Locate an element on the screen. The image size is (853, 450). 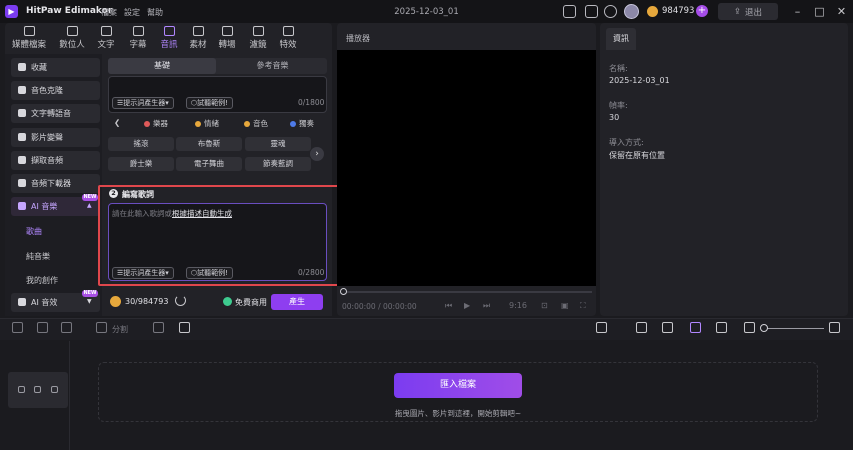
new-badge: NEW is located at coordinates (90, 293).